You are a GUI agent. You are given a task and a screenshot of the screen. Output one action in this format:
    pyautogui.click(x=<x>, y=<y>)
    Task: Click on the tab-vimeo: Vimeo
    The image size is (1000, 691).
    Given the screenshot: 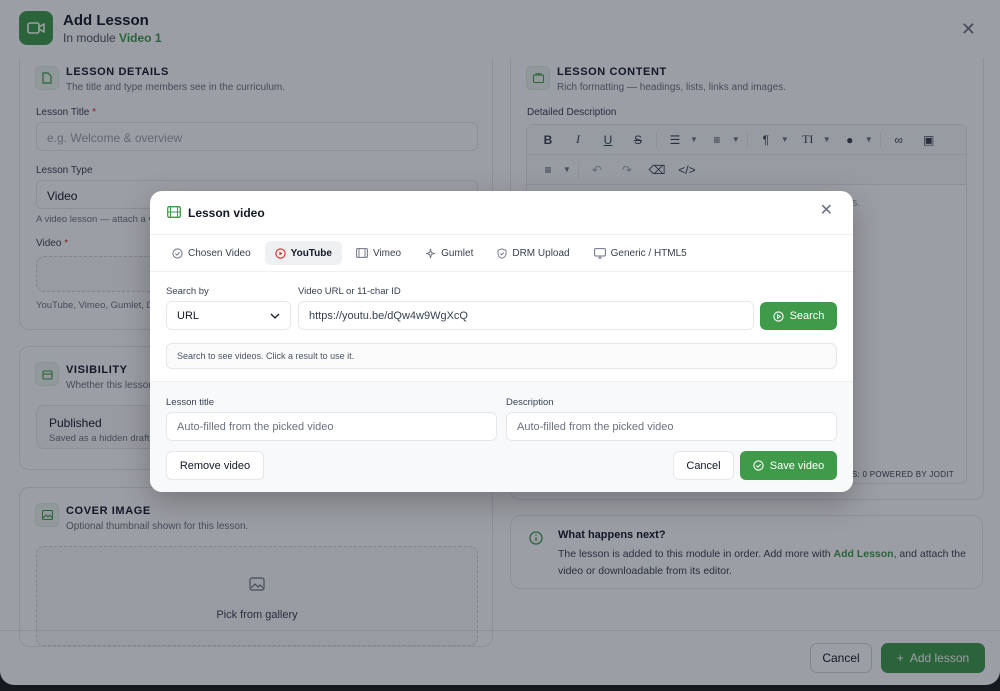 What is the action you would take?
    pyautogui.click(x=378, y=253)
    